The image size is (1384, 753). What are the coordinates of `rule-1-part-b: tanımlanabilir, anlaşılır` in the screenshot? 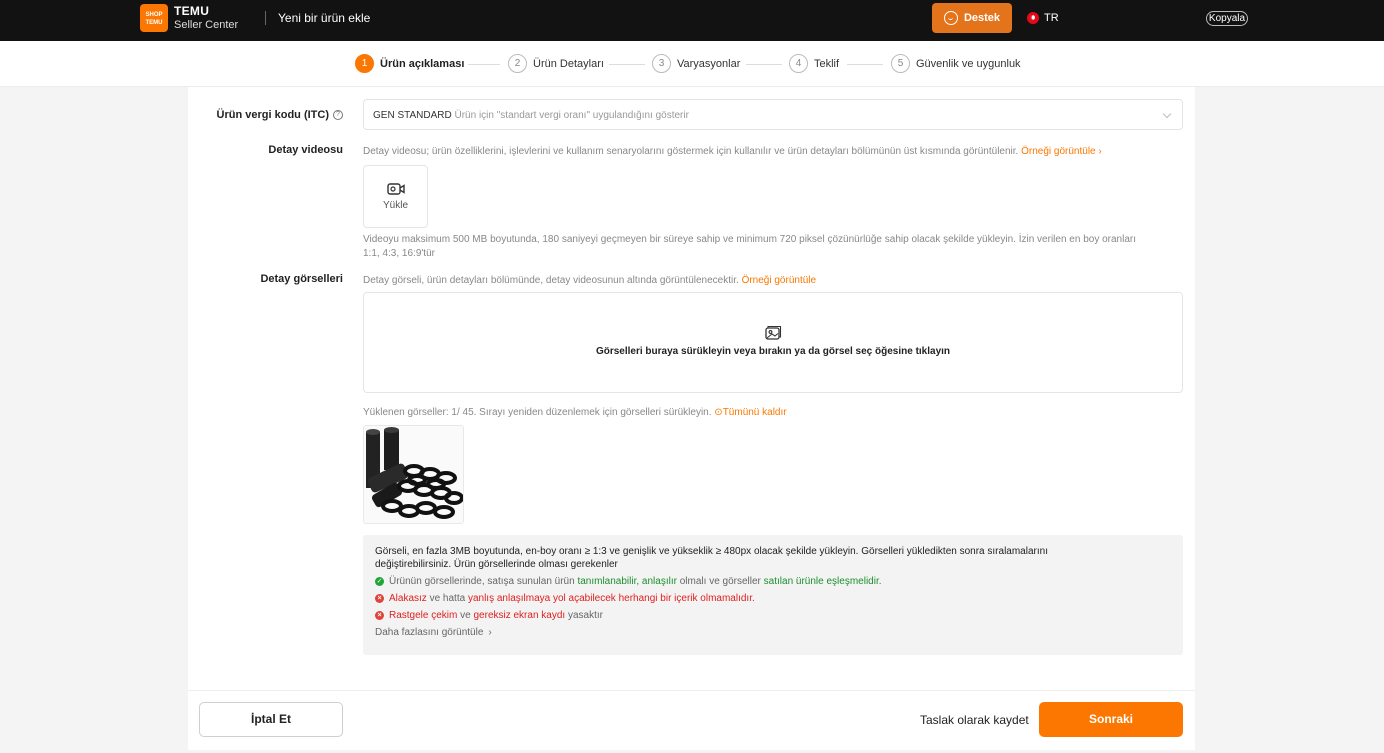 It's located at (627, 581).